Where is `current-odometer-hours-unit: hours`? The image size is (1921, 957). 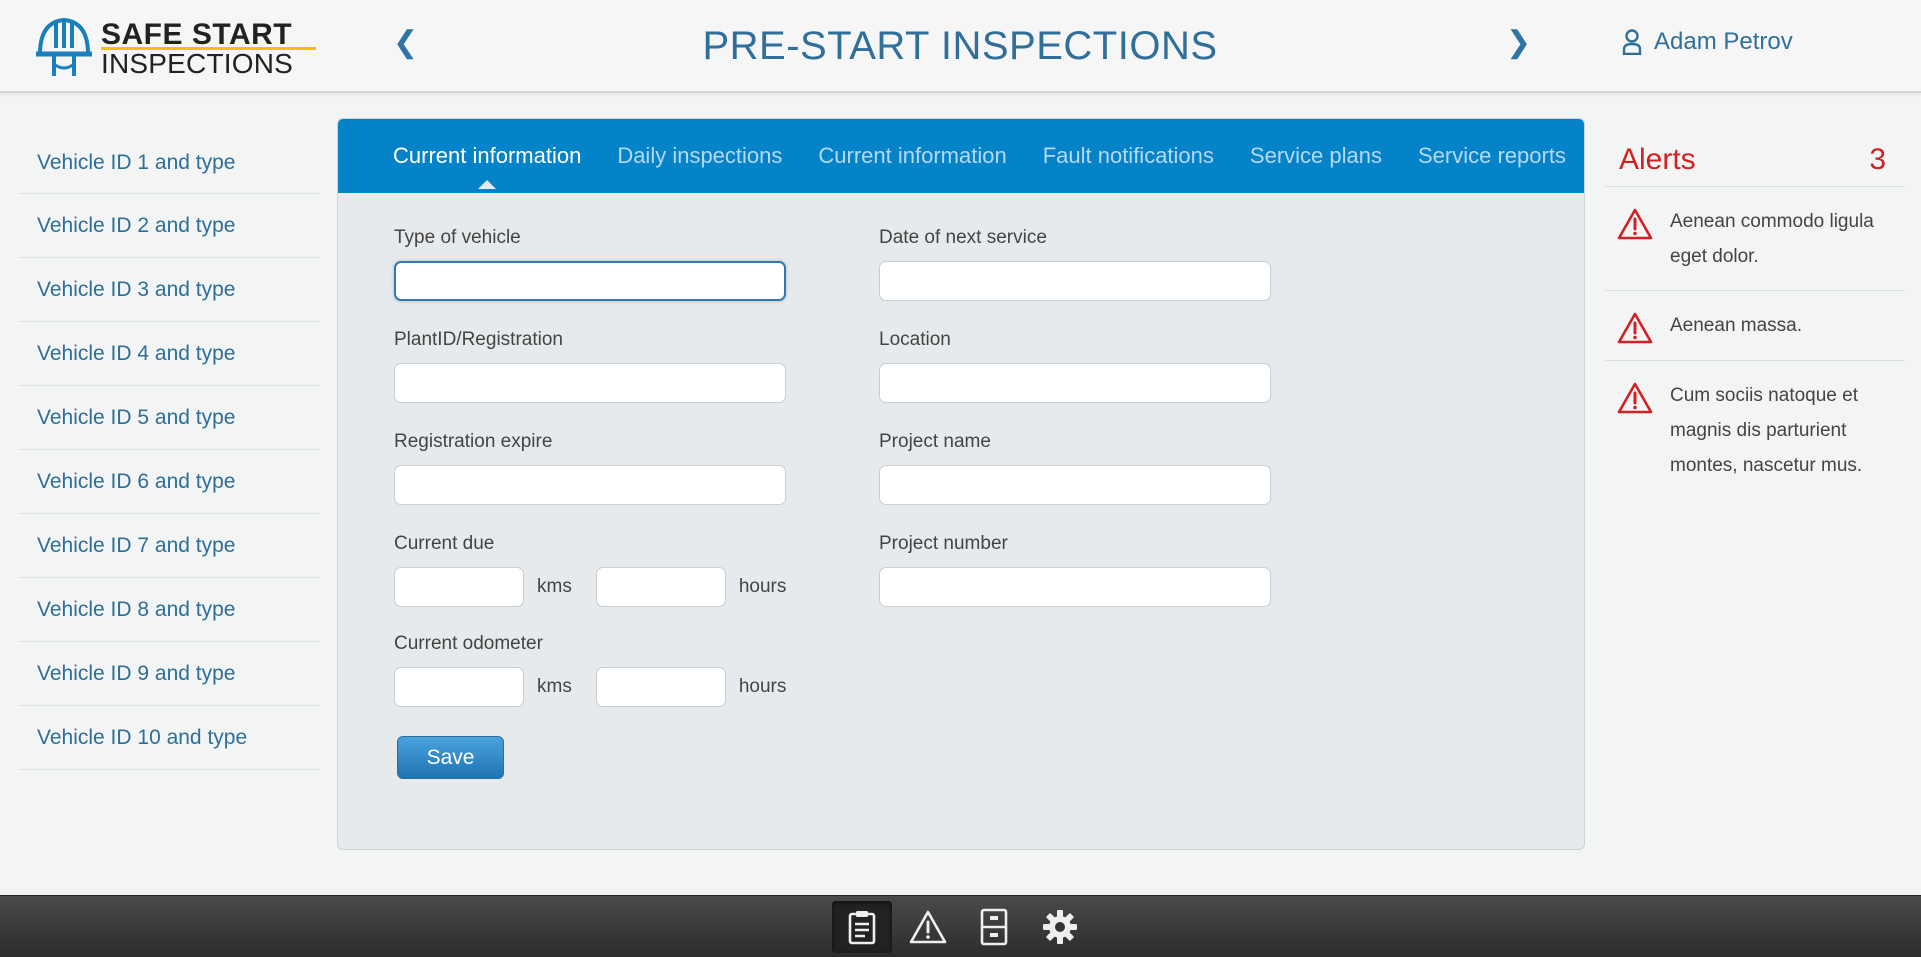
current-odometer-hours-unit: hours is located at coordinates (762, 686).